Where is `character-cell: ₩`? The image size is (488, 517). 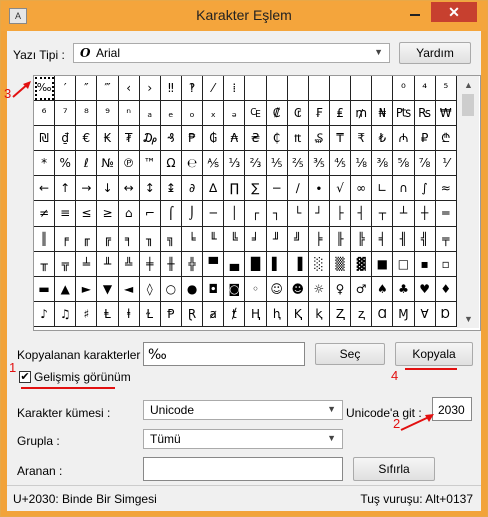 character-cell: ₩ is located at coordinates (446, 114).